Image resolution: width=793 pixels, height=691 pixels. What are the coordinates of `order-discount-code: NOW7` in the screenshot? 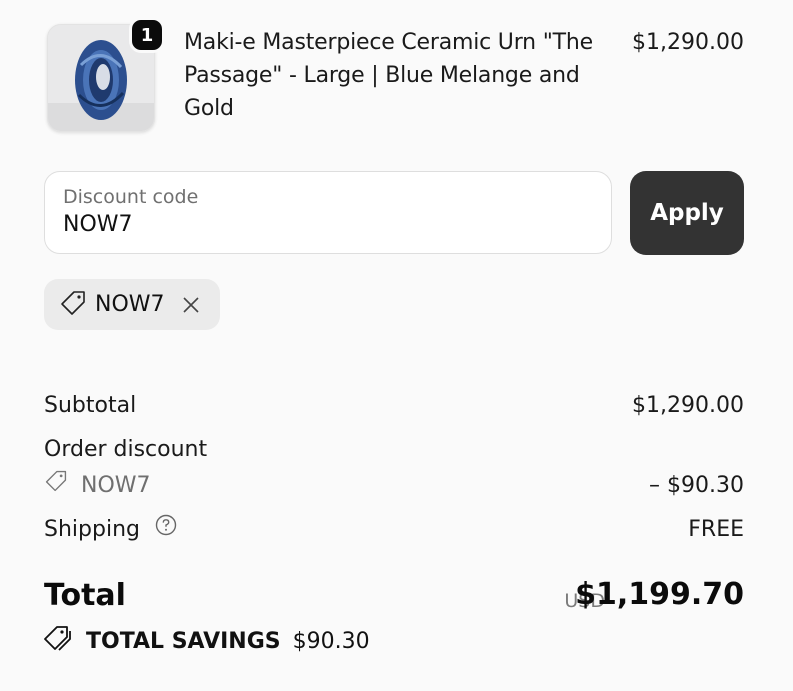 It's located at (116, 485).